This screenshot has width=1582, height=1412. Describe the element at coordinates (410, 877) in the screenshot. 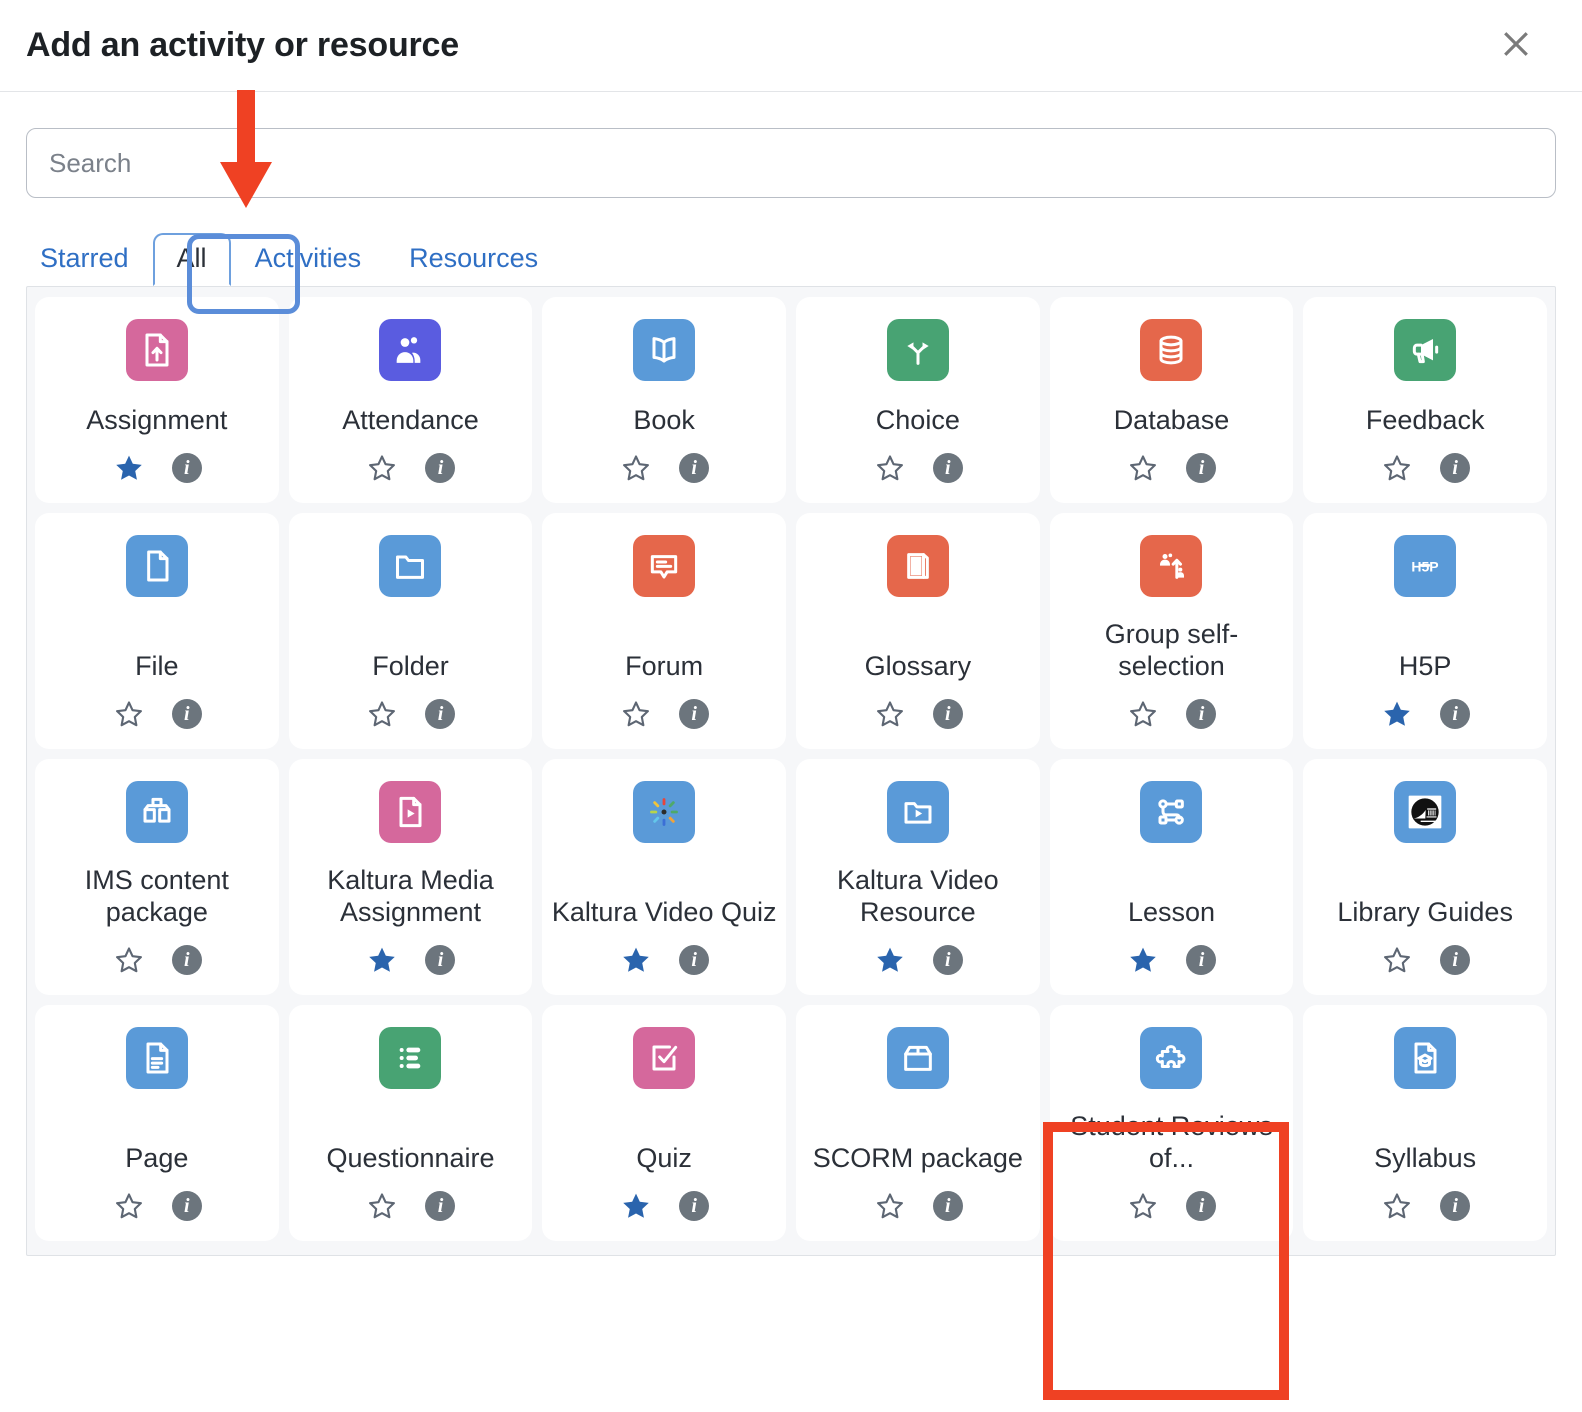

I see `activity-tile: Kaltura Media Assignment i` at that location.